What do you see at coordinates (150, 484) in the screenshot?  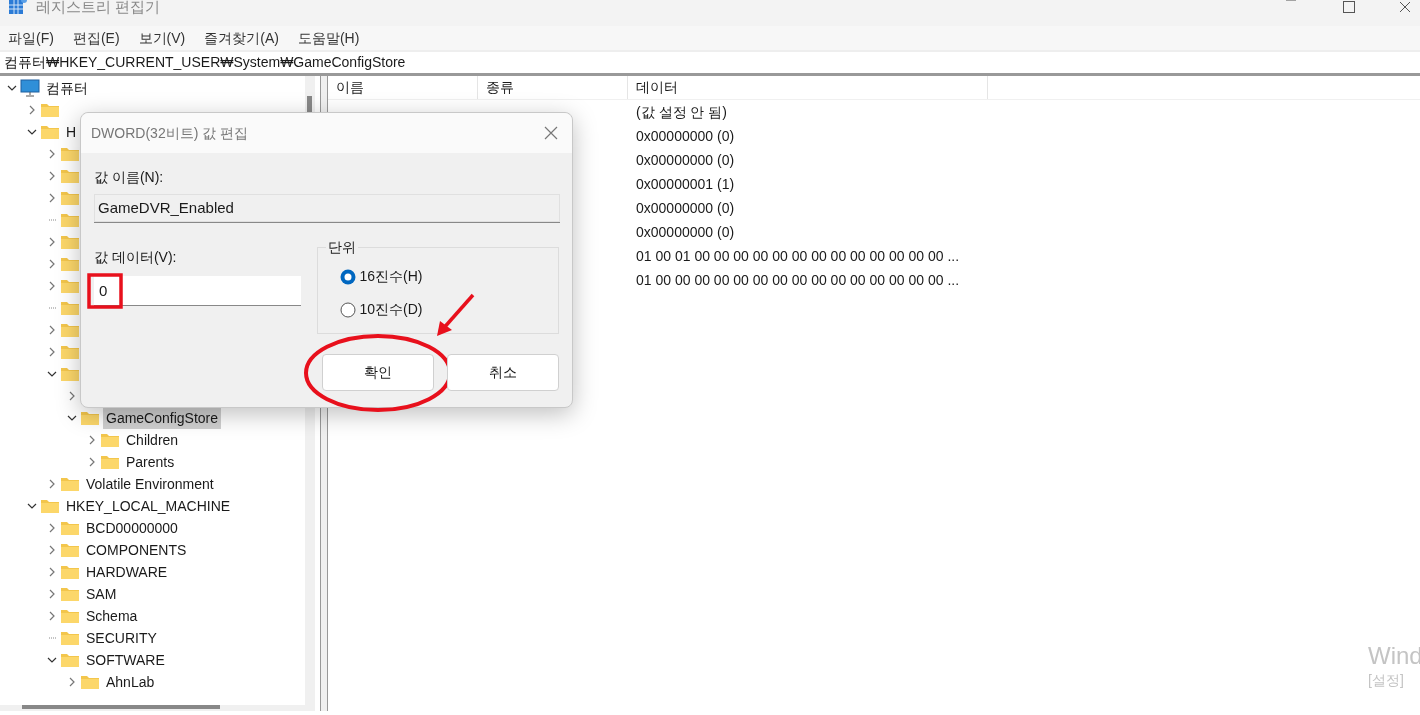 I see `tree-item: Volatile Environment` at bounding box center [150, 484].